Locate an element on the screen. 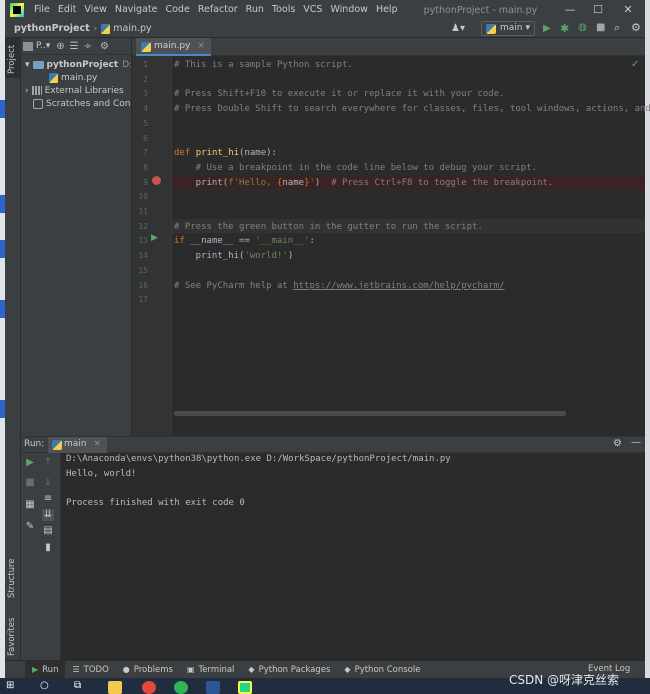  menu-window: Window is located at coordinates (348, 10).